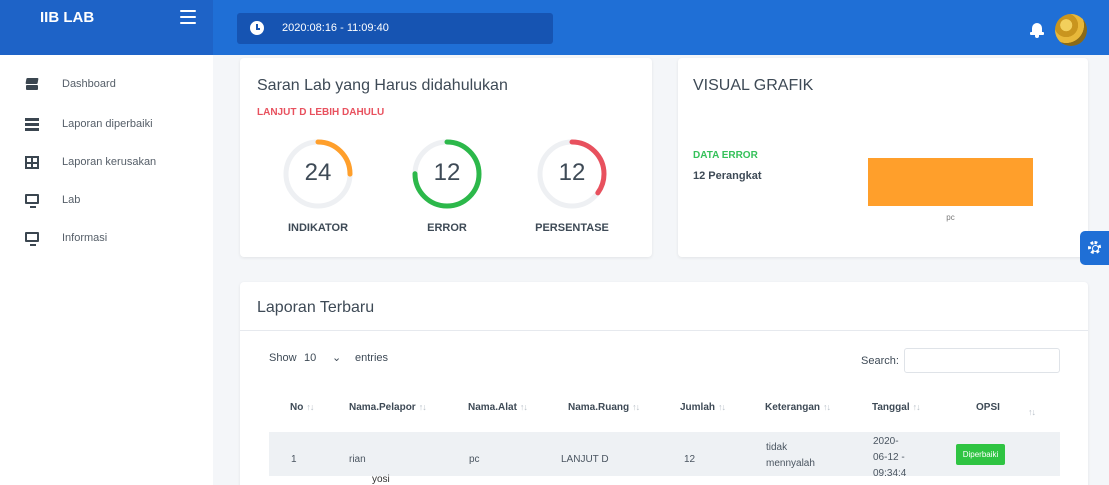 Image resolution: width=1109 pixels, height=485 pixels. I want to click on top-navbar: IIB LAB 2020:08:16 - 11:09:40, so click(554, 27).